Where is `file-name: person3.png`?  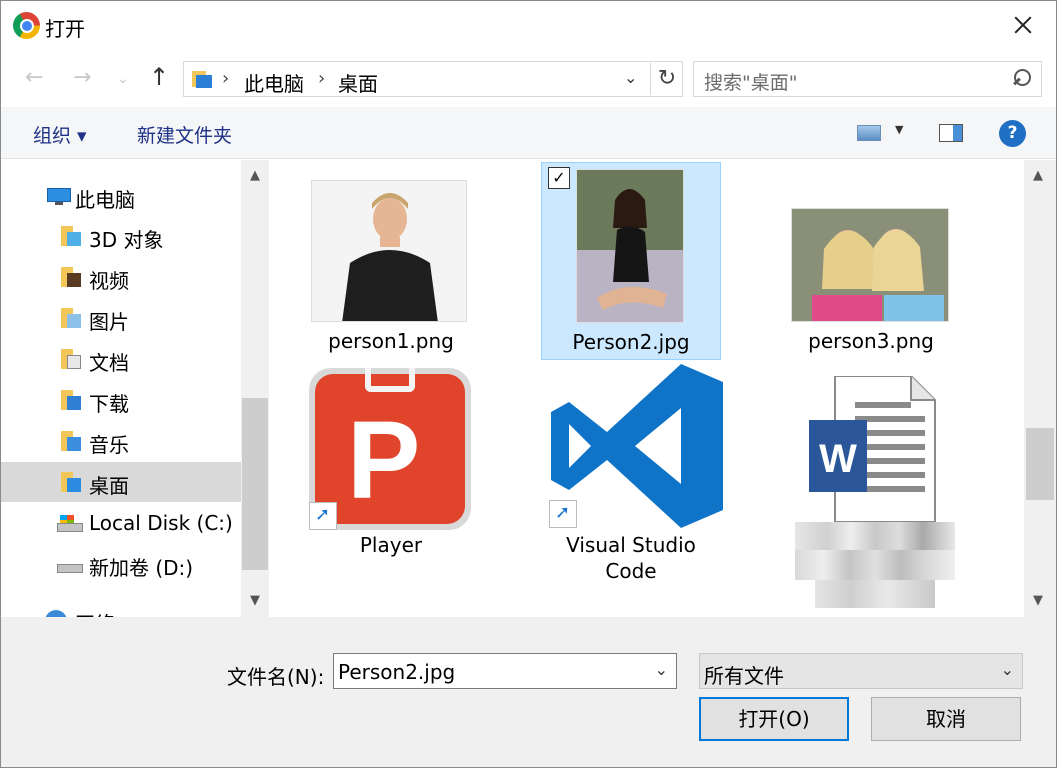 file-name: person3.png is located at coordinates (871, 341).